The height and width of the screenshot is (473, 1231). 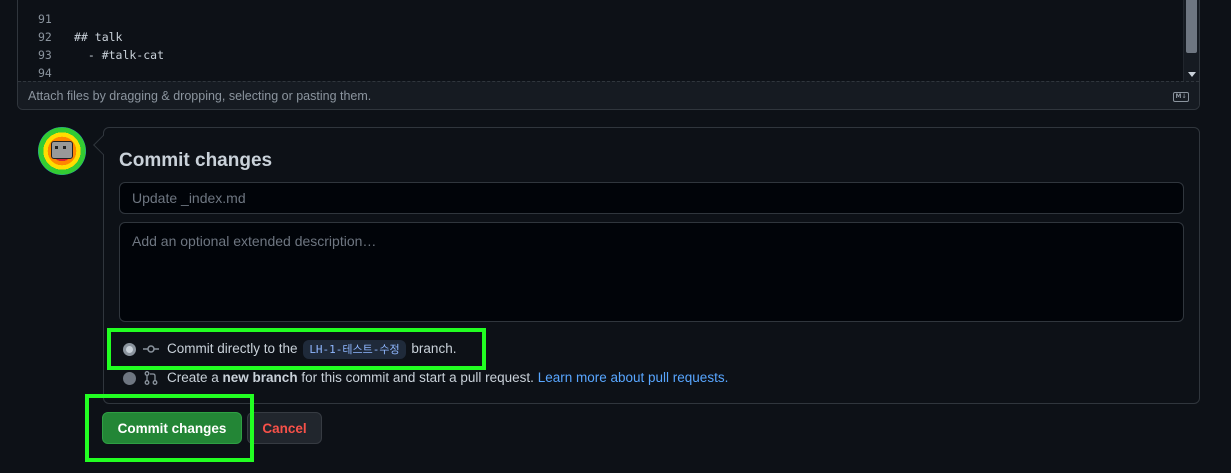 I want to click on editor-scrollbar, so click(x=1191, y=40).